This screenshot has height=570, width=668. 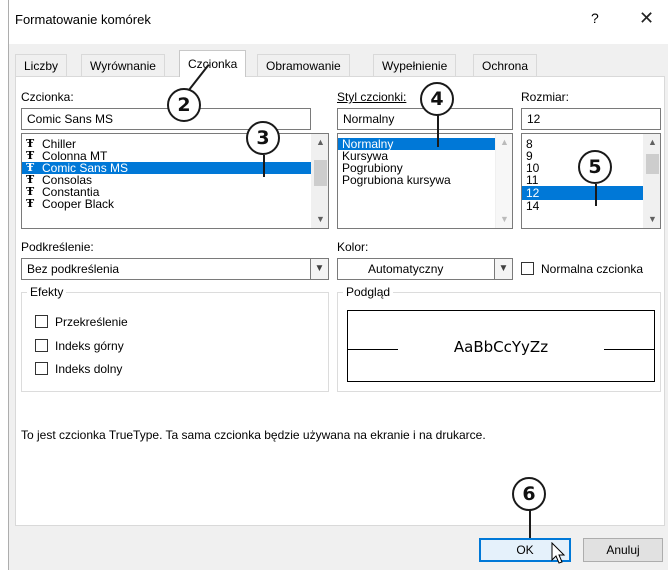 I want to click on window-title: Formatowanie komórek, so click(x=83, y=19).